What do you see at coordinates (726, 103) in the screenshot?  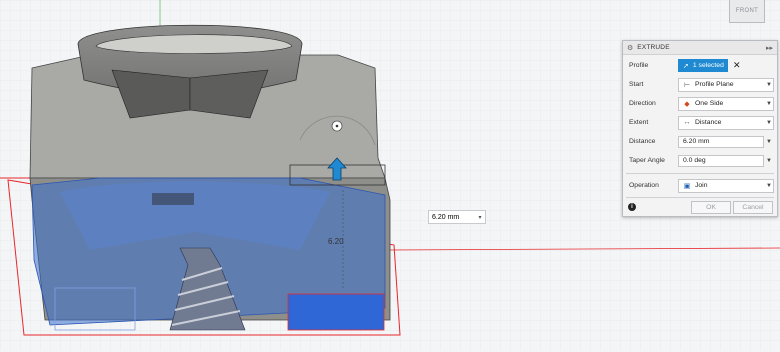 I see `direction-select: ◆ One Side ▼` at bounding box center [726, 103].